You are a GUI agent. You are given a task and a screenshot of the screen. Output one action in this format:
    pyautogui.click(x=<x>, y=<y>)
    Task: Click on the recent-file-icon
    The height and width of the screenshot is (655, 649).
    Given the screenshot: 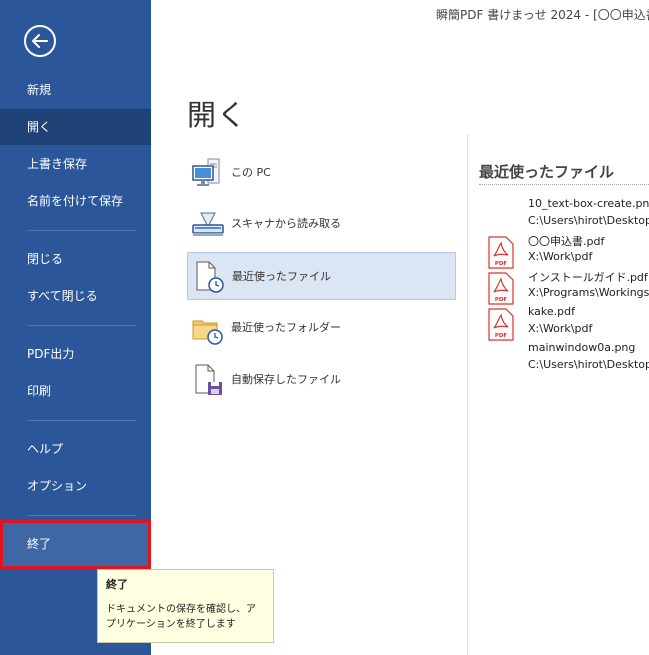 What is the action you would take?
    pyautogui.click(x=210, y=277)
    